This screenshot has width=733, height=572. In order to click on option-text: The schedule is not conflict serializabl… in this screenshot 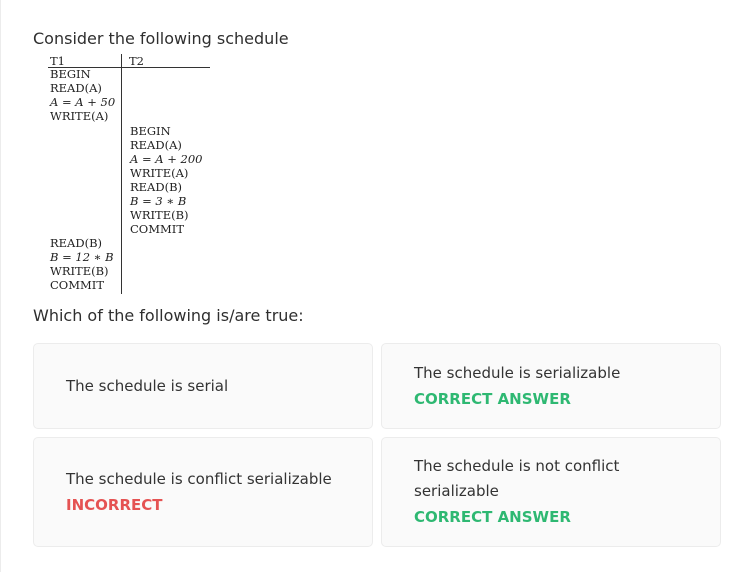, I will do `click(517, 478)`.